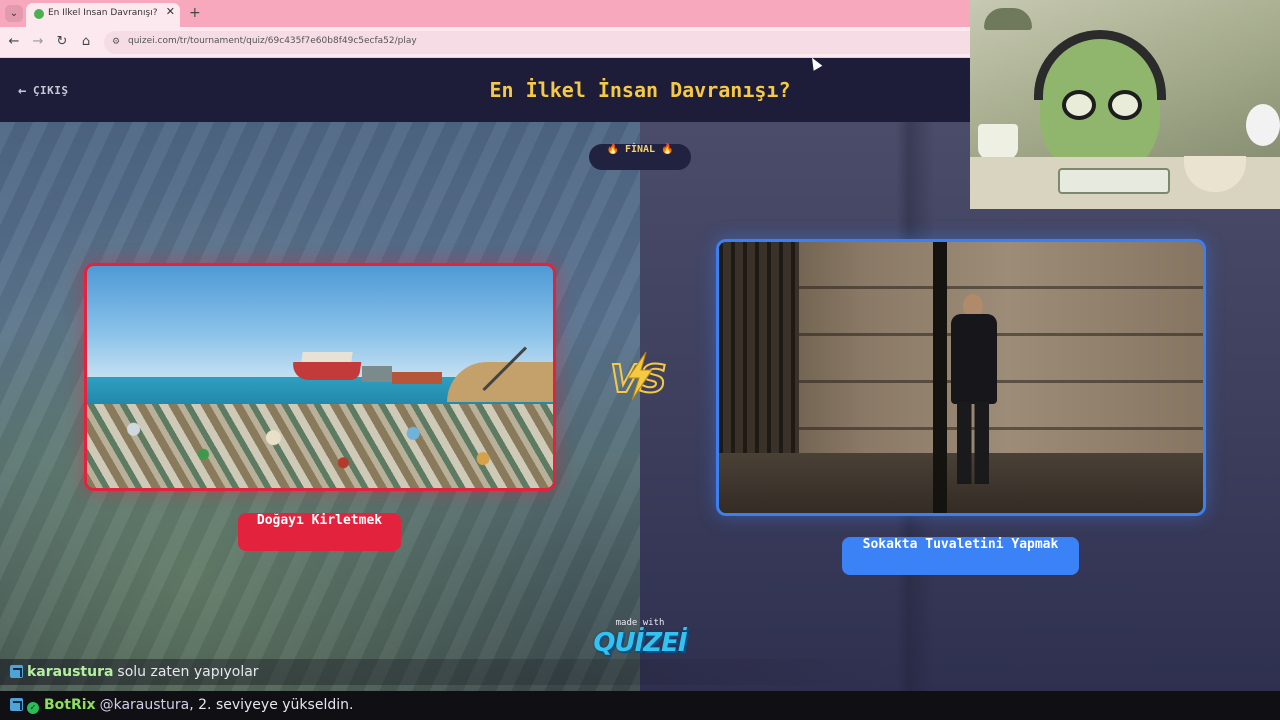 The width and height of the screenshot is (1280, 720). What do you see at coordinates (62, 42) in the screenshot?
I see `reload-button: ↻` at bounding box center [62, 42].